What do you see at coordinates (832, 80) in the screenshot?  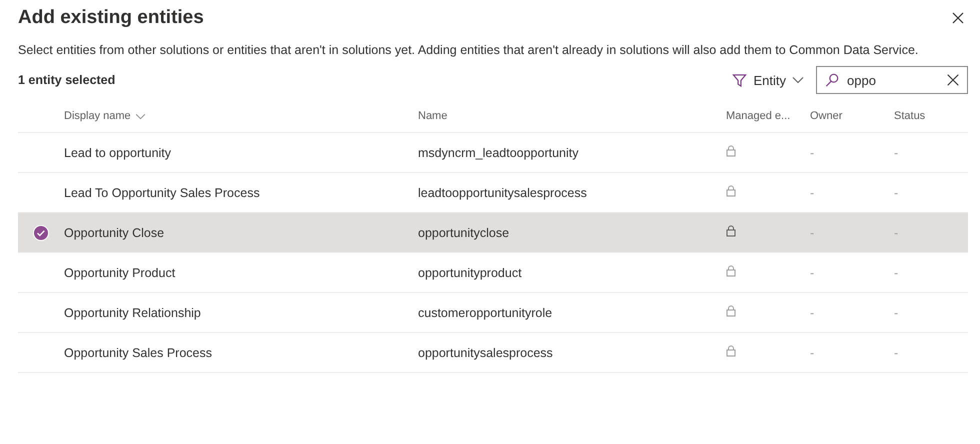 I see `search-icon` at bounding box center [832, 80].